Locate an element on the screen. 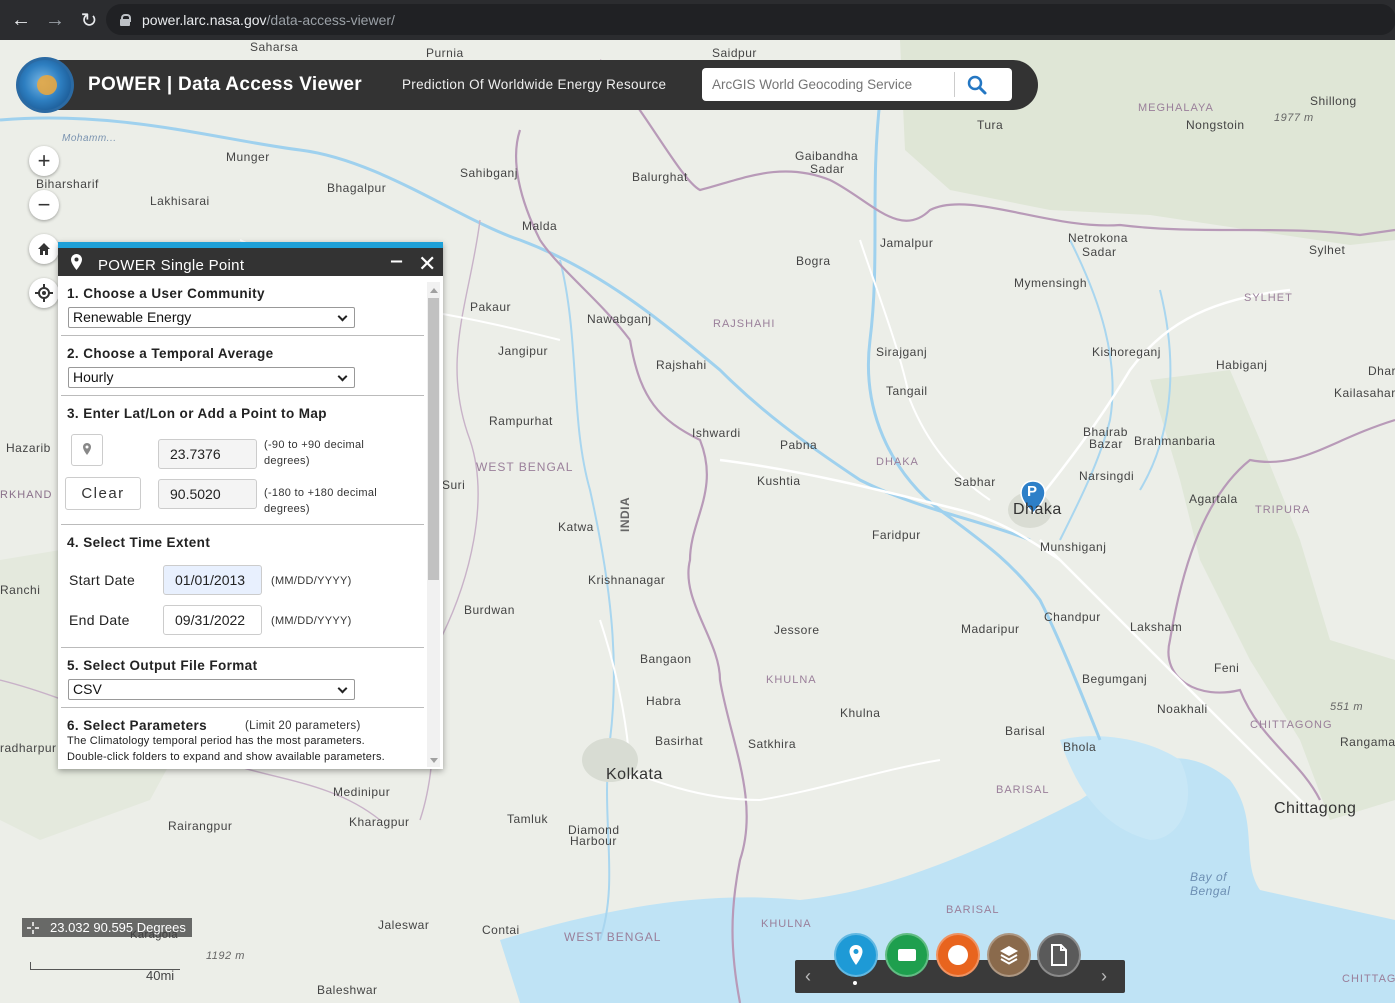 The height and width of the screenshot is (1003, 1395). circle-icon is located at coordinates (958, 955).